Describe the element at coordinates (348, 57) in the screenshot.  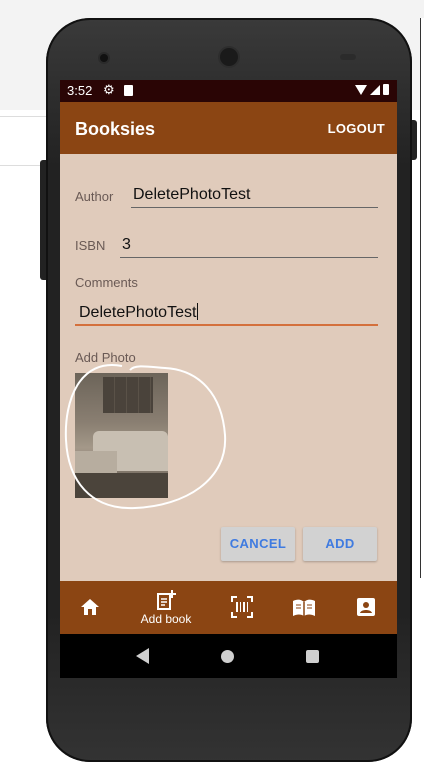
I see `proximity-sensor` at that location.